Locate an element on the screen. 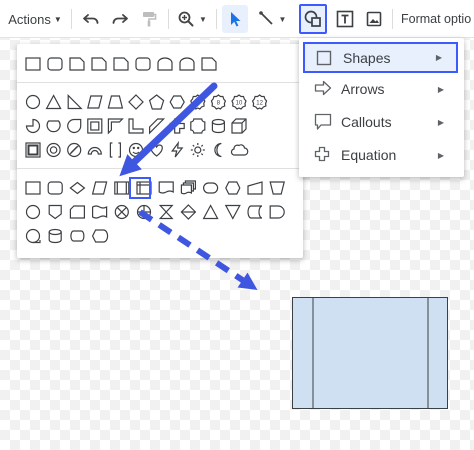  chevron-right-icon: ▶ is located at coordinates (440, 122).